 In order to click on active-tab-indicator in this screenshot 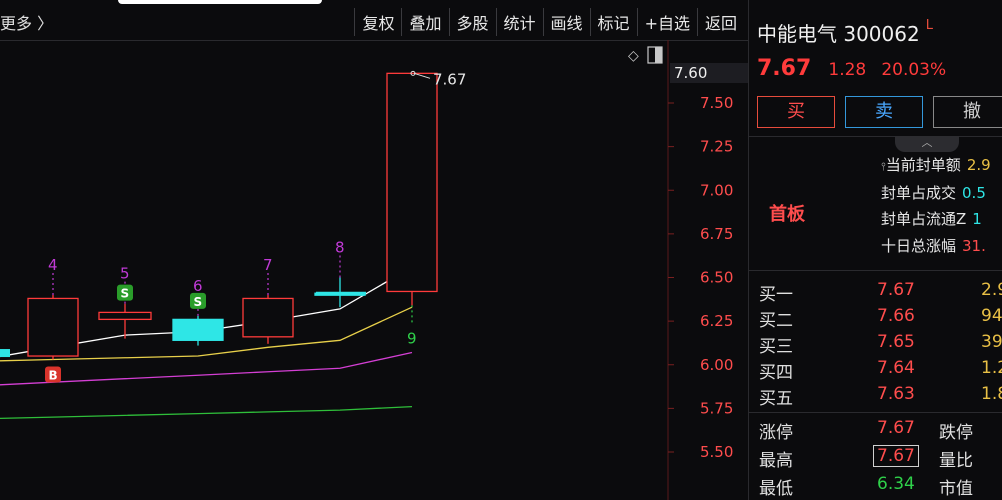, I will do `click(220, 2)`.